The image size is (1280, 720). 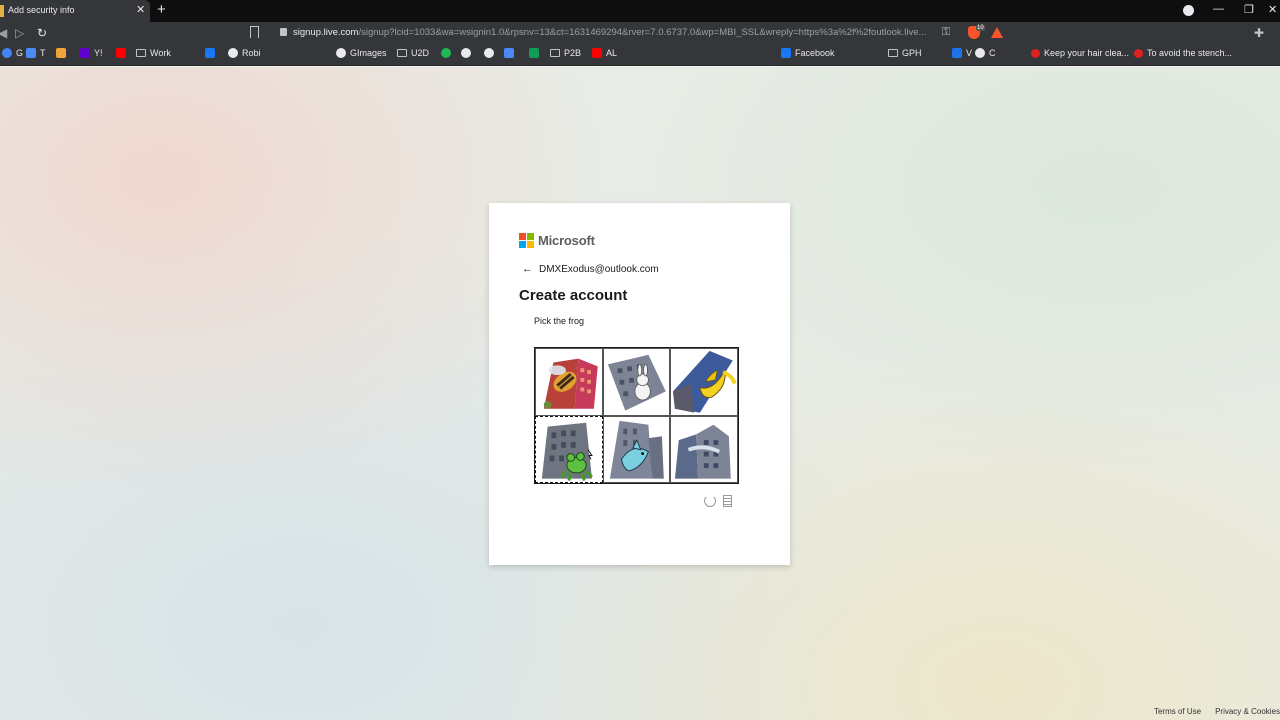 I want to click on captcha-tile-banana, so click(x=704, y=382).